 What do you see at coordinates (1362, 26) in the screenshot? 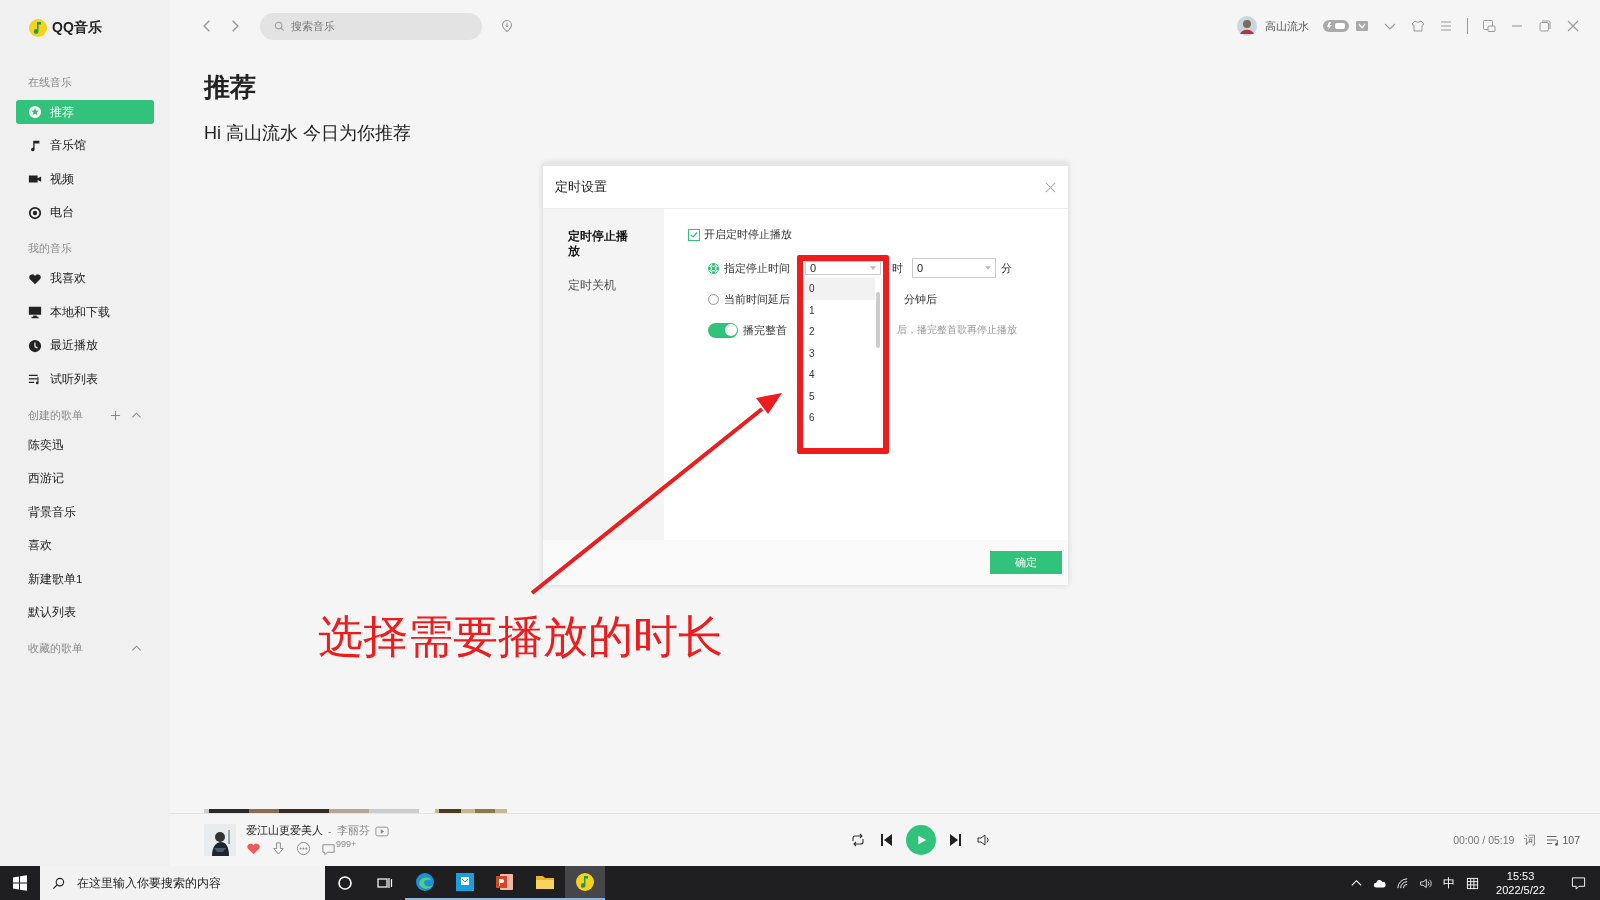
I see `vip-badge-icon` at bounding box center [1362, 26].